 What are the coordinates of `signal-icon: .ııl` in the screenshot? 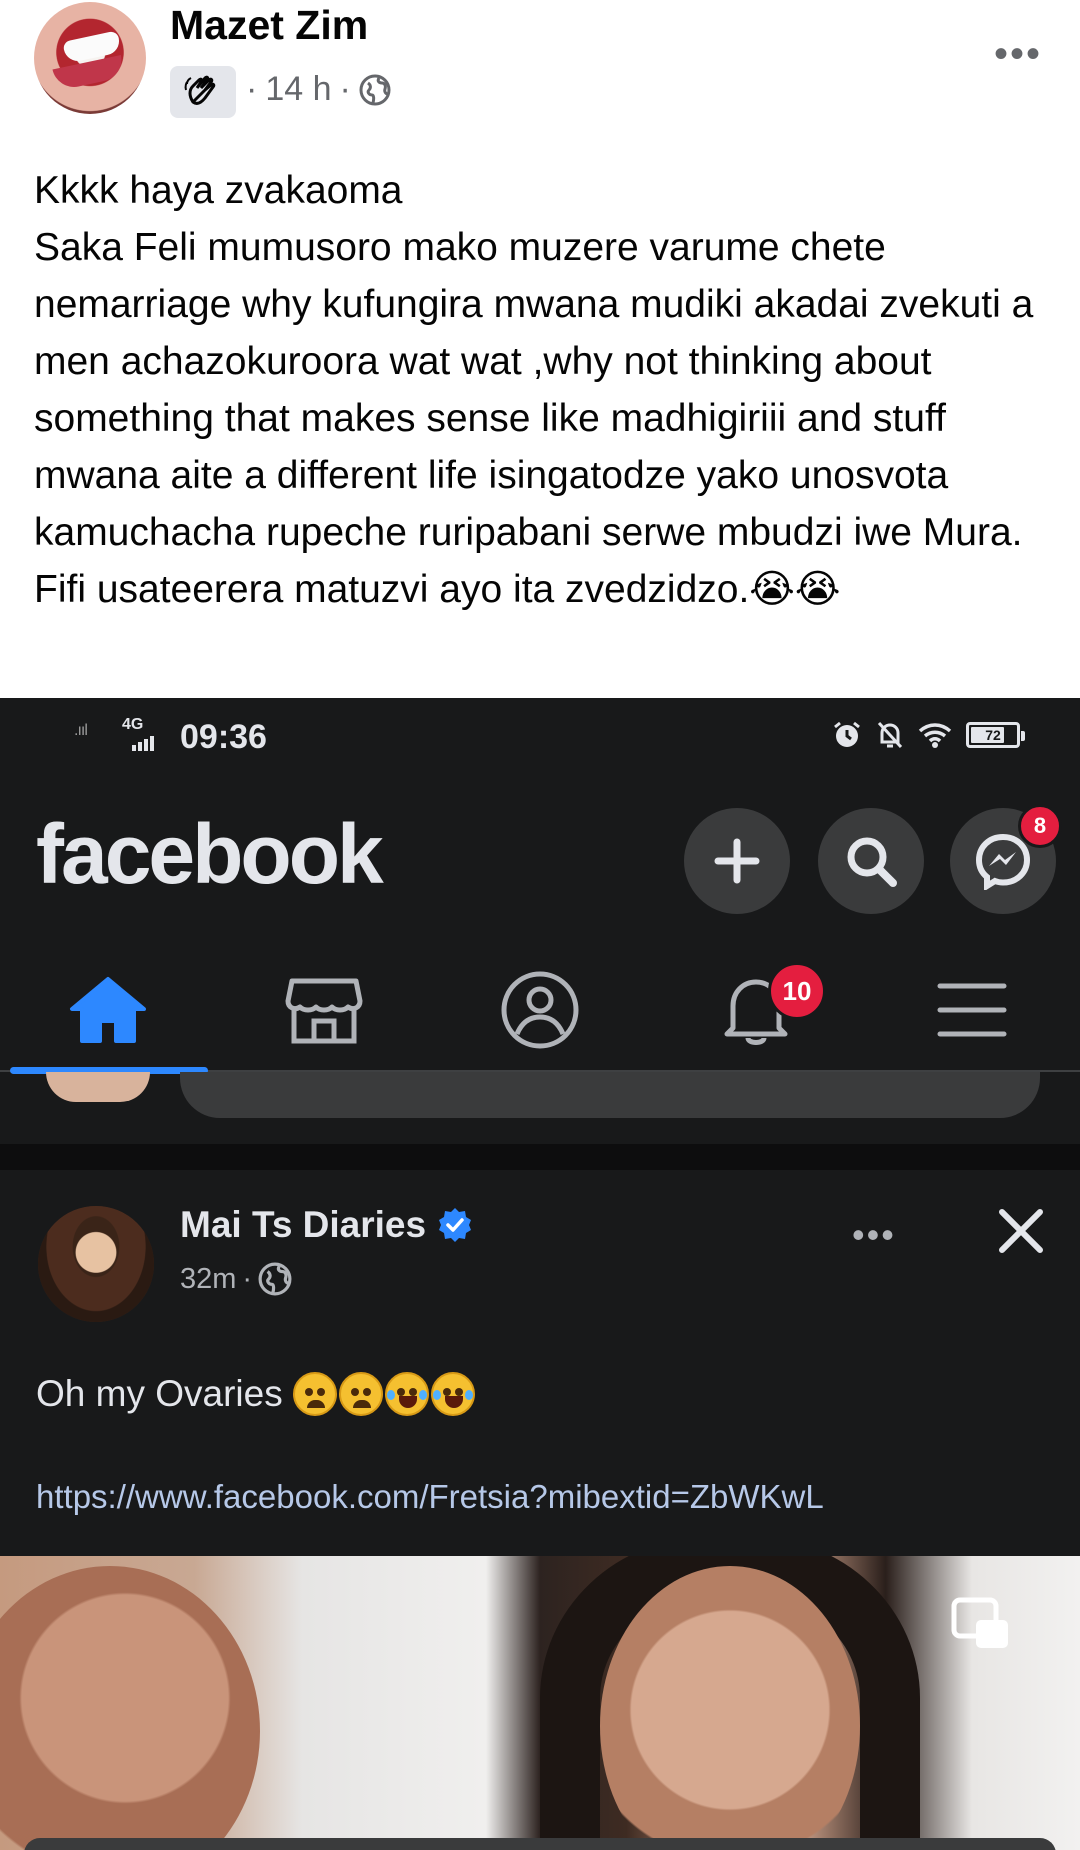 It's located at (81, 730).